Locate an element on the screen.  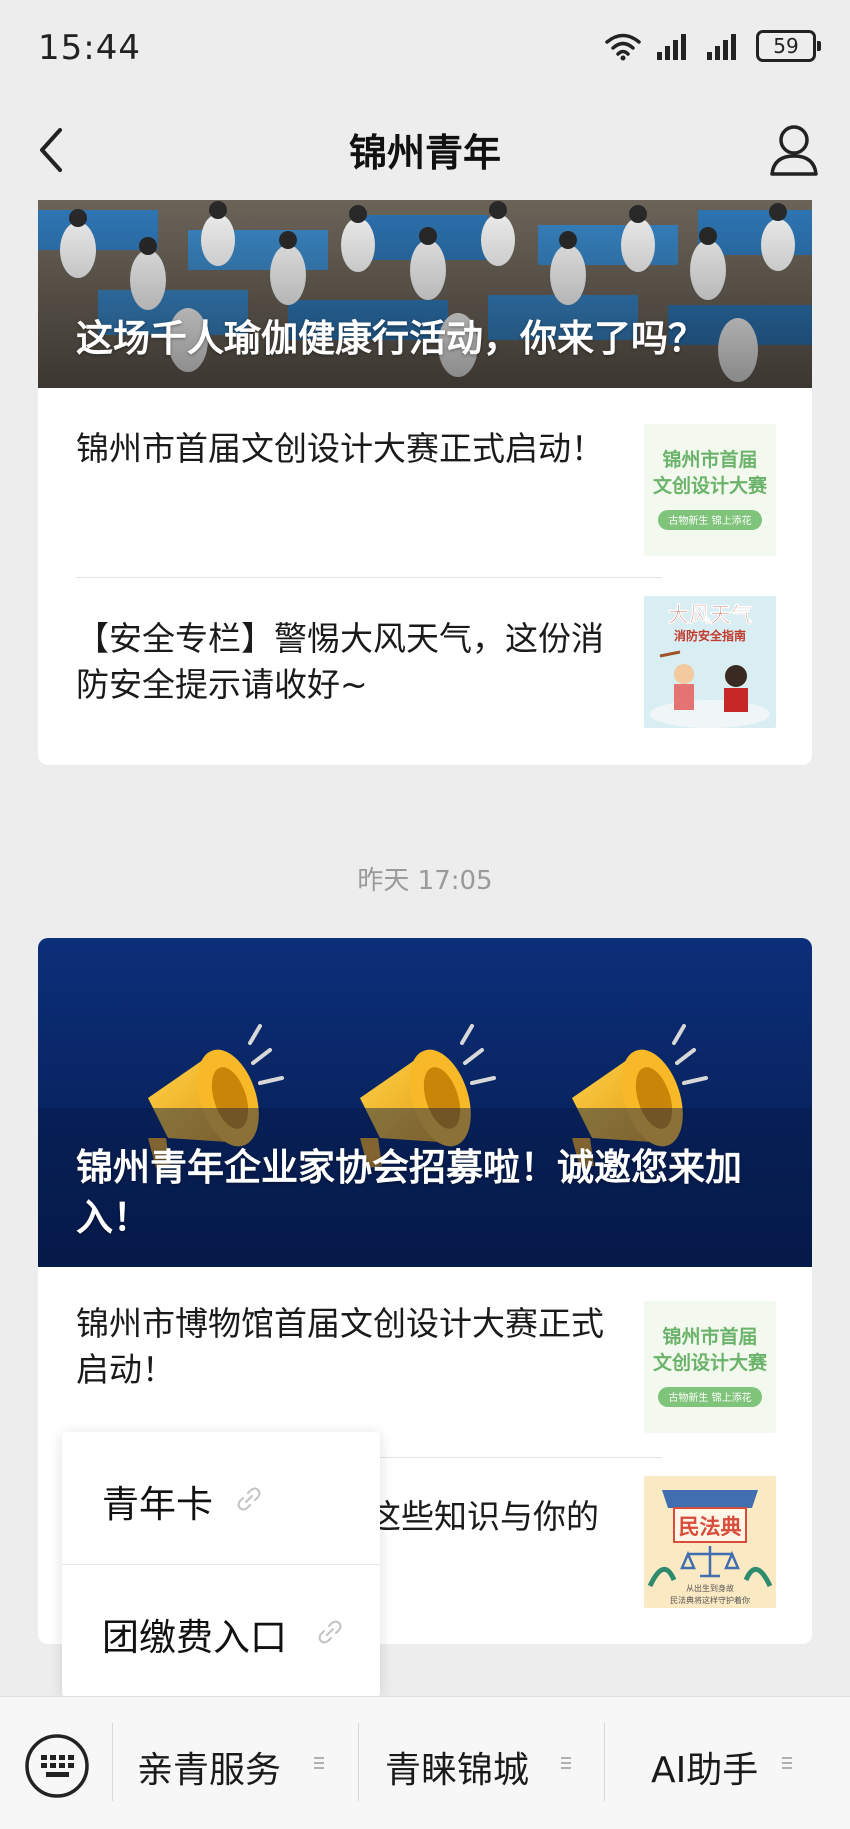
menu-item-dues-payment: 团缴费入口 is located at coordinates (221, 1631).